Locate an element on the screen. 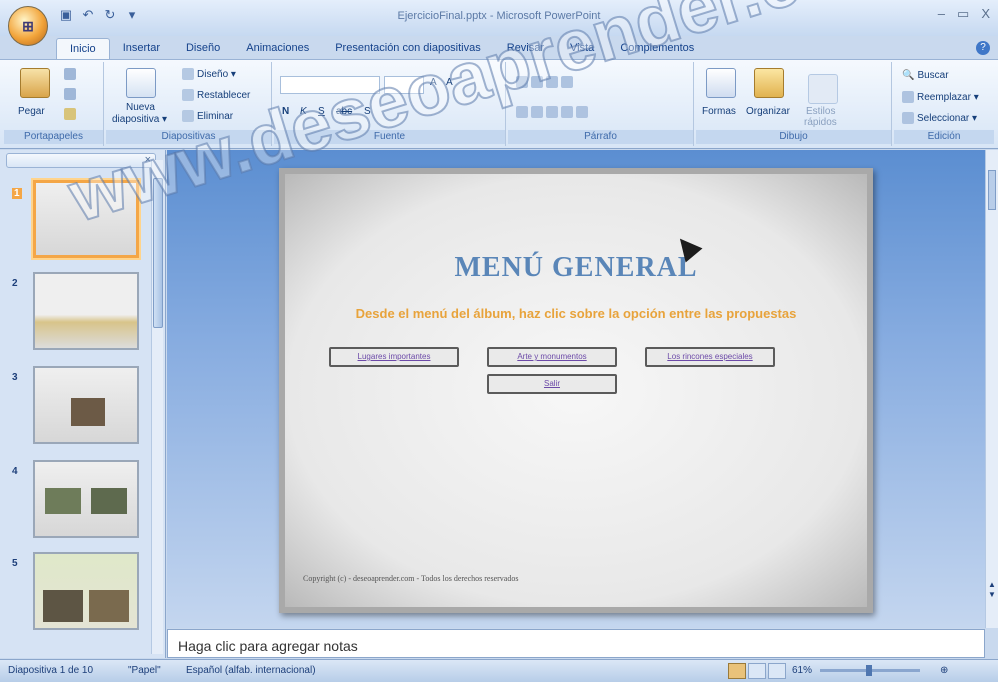  underline-button: S is located at coordinates (321, 111).